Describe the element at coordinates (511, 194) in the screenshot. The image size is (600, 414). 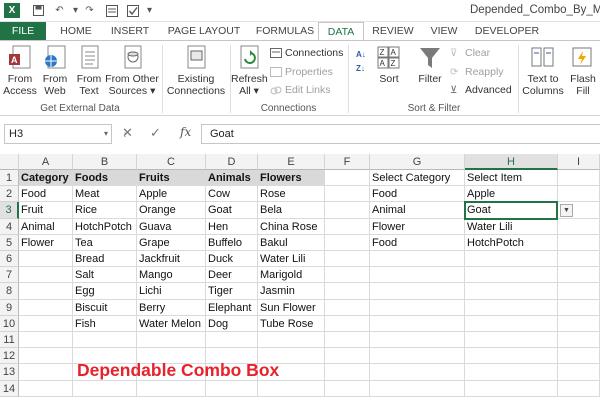
I see `cell-h2: Apple` at that location.